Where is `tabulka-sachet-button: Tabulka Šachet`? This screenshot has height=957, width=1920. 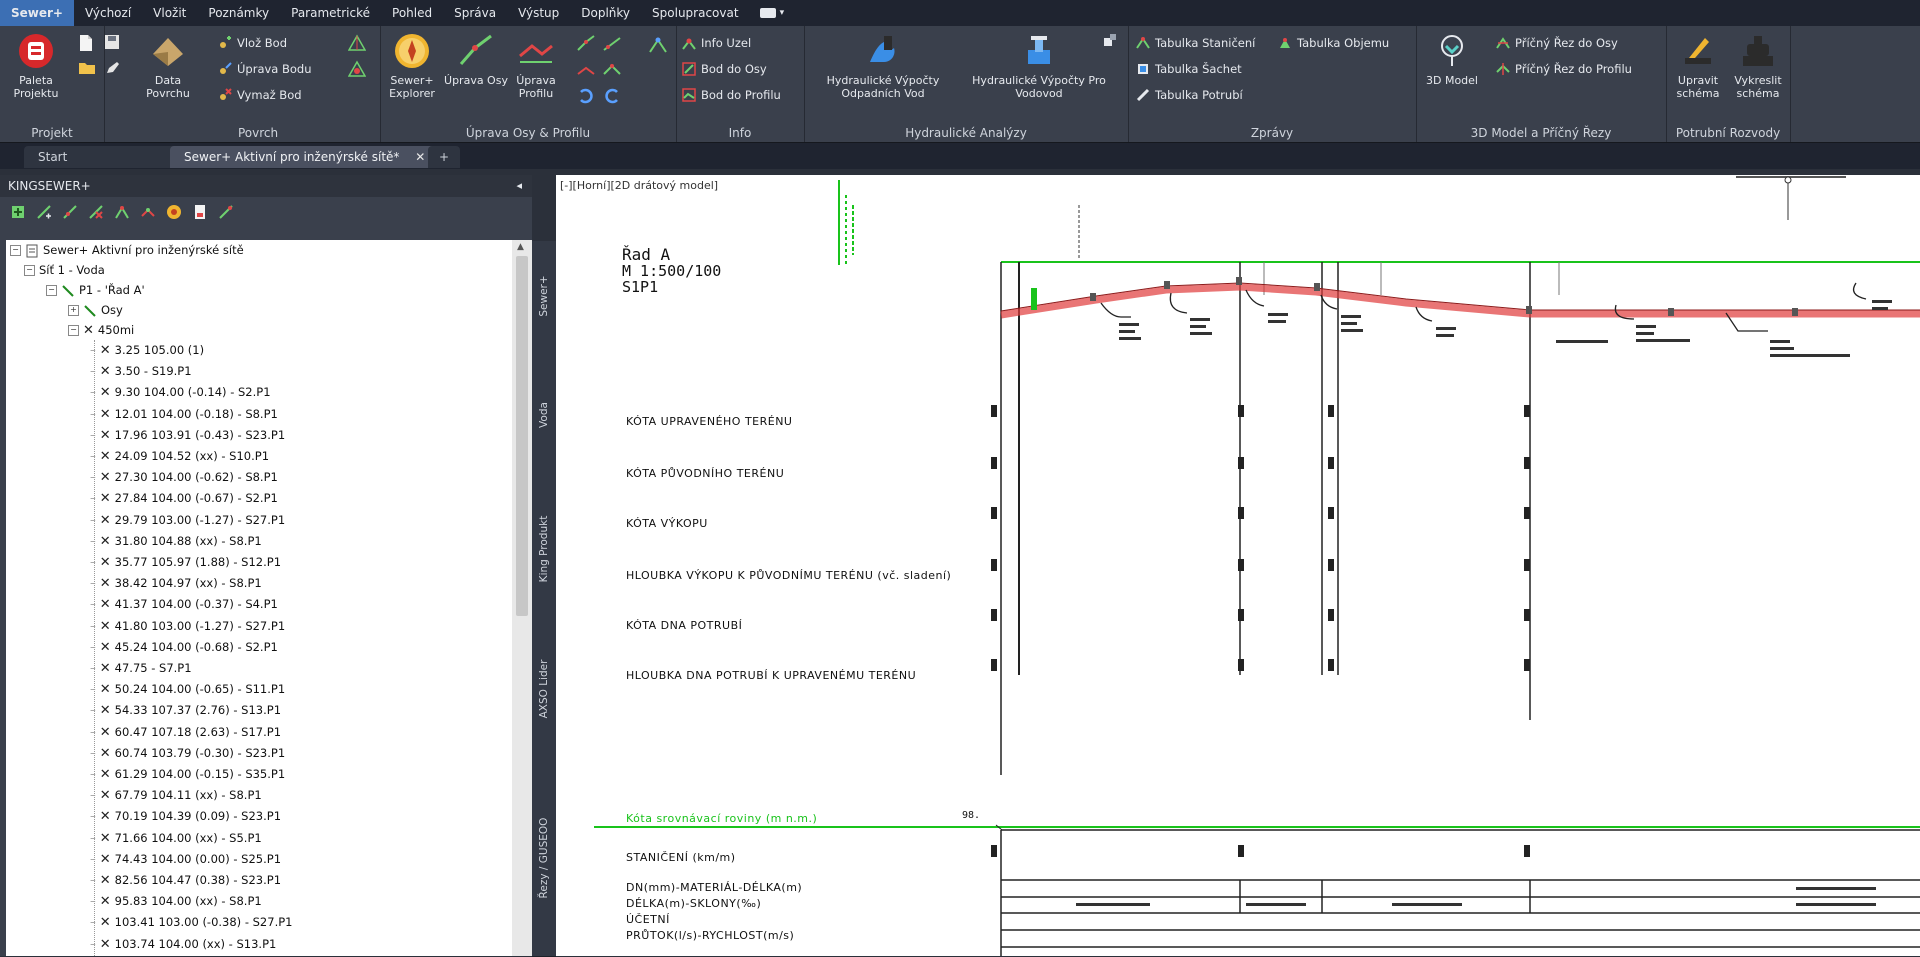 tabulka-sachet-button: Tabulka Šachet is located at coordinates (1189, 69).